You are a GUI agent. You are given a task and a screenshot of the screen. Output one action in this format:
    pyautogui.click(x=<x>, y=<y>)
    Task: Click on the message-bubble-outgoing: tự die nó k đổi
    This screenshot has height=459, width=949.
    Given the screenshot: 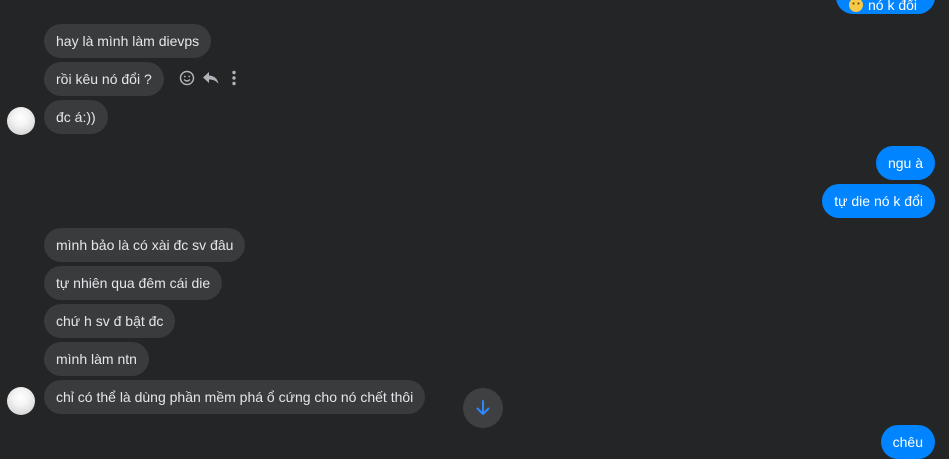 What is the action you would take?
    pyautogui.click(x=878, y=201)
    